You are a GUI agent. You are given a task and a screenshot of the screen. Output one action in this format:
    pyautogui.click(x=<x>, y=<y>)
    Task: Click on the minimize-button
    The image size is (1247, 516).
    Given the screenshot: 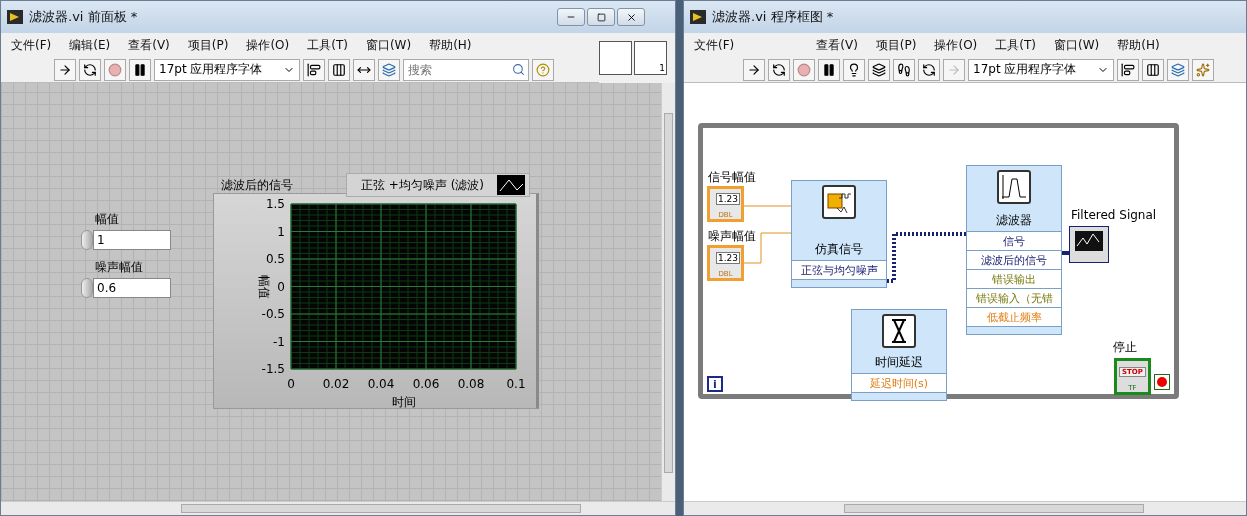 What is the action you would take?
    pyautogui.click(x=571, y=17)
    